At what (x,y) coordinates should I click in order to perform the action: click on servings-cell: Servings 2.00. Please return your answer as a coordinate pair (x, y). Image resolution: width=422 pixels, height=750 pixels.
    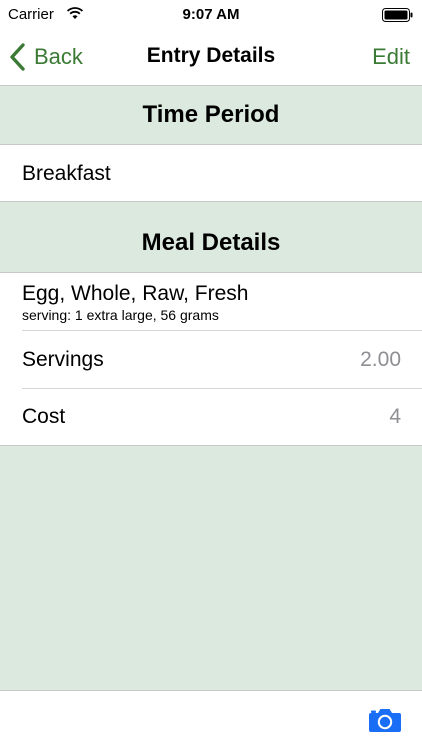
    Looking at the image, I should click on (211, 360).